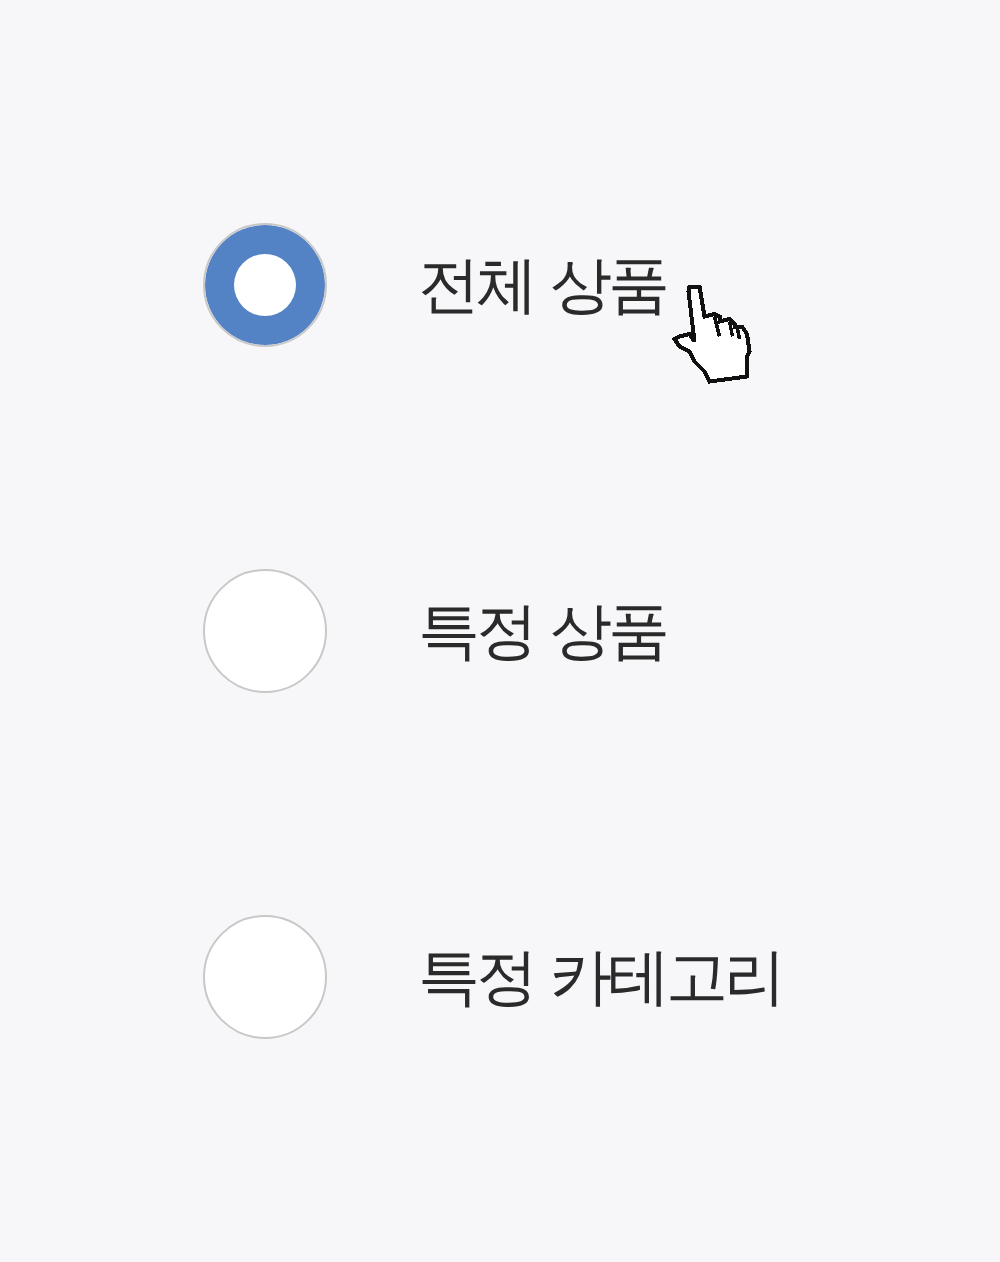  Describe the element at coordinates (542, 285) in the screenshot. I see `option-label: 전체 상품` at that location.